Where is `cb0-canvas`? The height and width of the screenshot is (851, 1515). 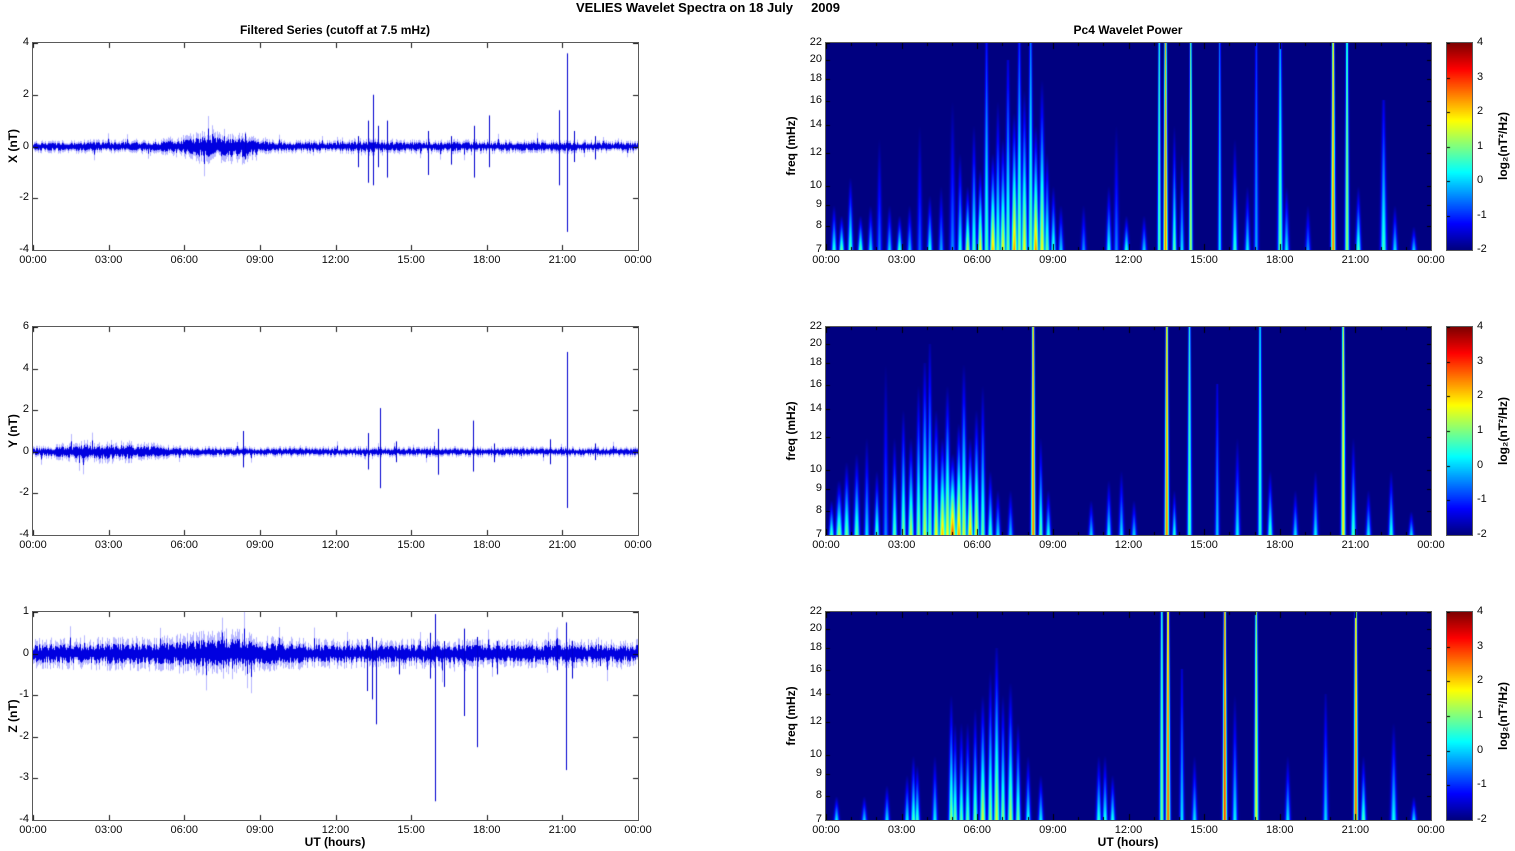 cb0-canvas is located at coordinates (1459, 146).